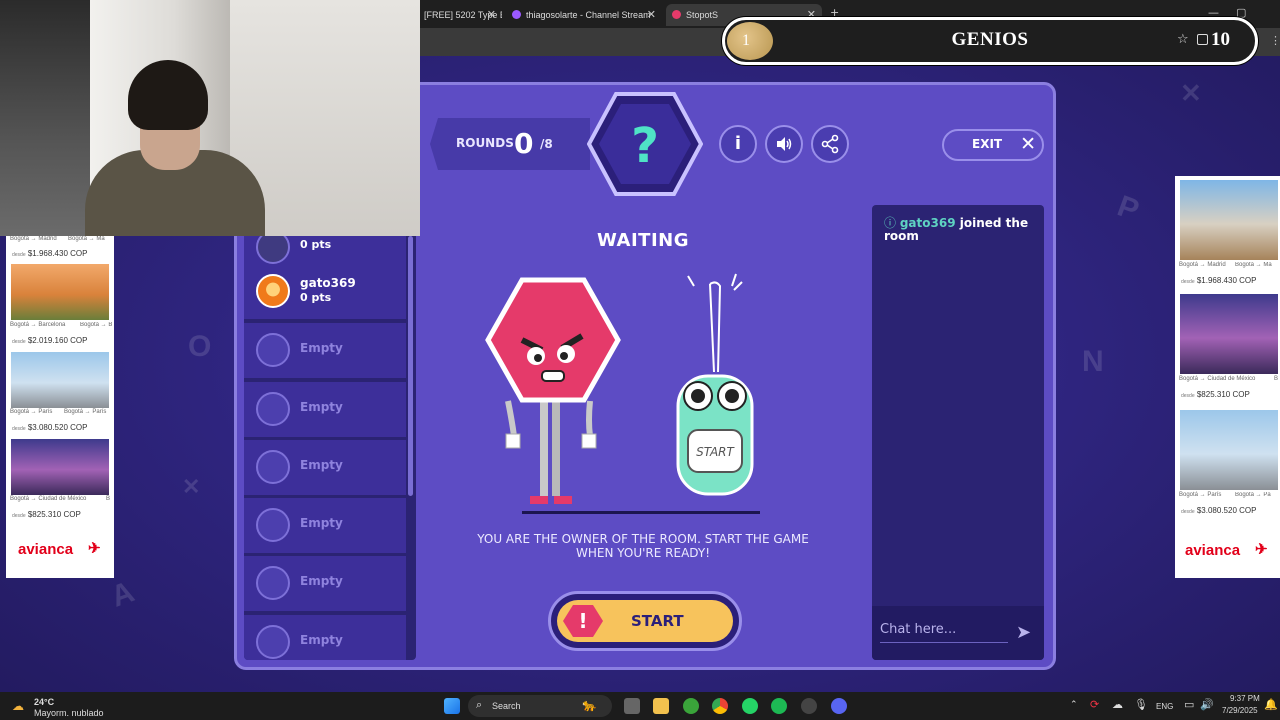  What do you see at coordinates (50, 340) in the screenshot?
I see `ad-price: desde $2.019.160 COP` at bounding box center [50, 340].